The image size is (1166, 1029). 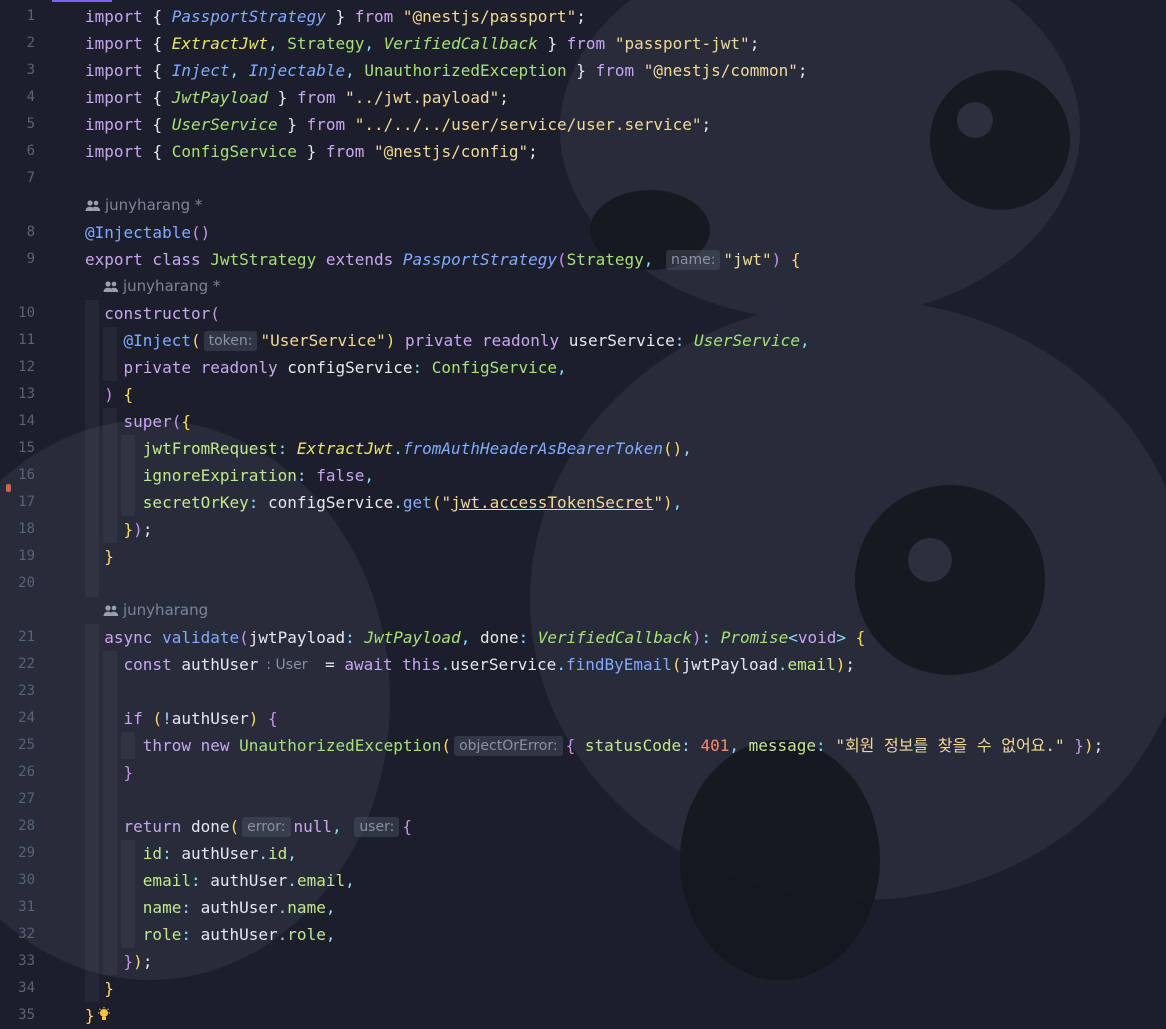 I want to click on line-number: 32, so click(x=26, y=934).